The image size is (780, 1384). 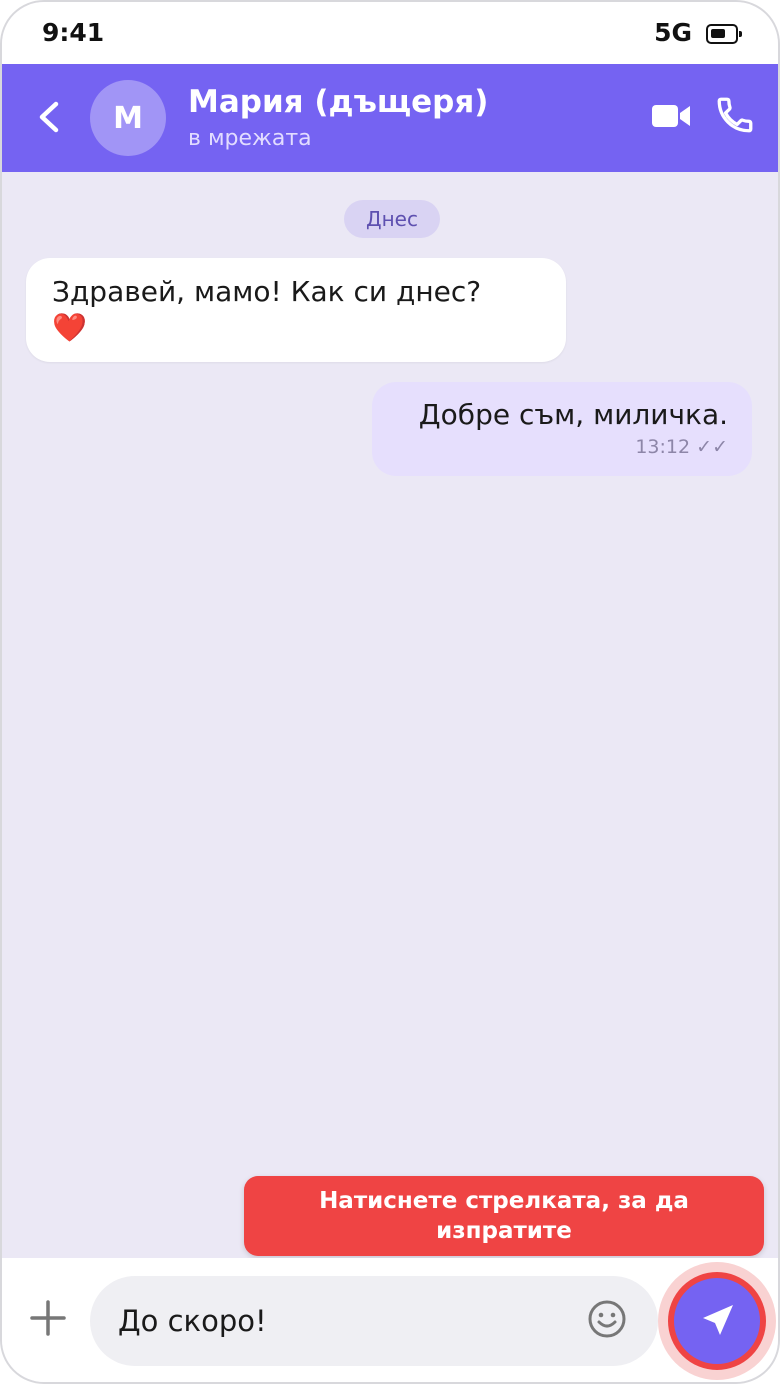 I want to click on phone-icon, so click(x=735, y=115).